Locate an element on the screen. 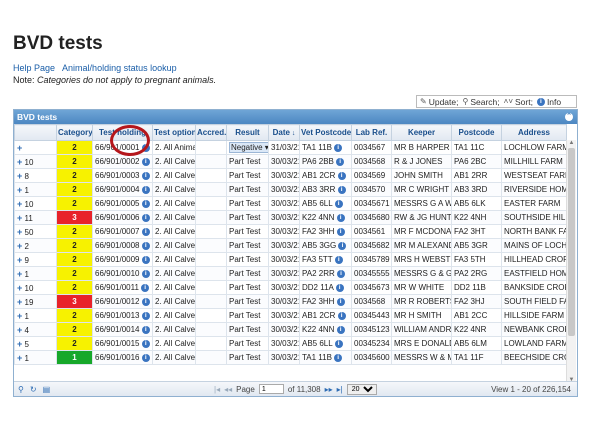  col-header-lab-ref: Lab Ref. is located at coordinates (371, 132).